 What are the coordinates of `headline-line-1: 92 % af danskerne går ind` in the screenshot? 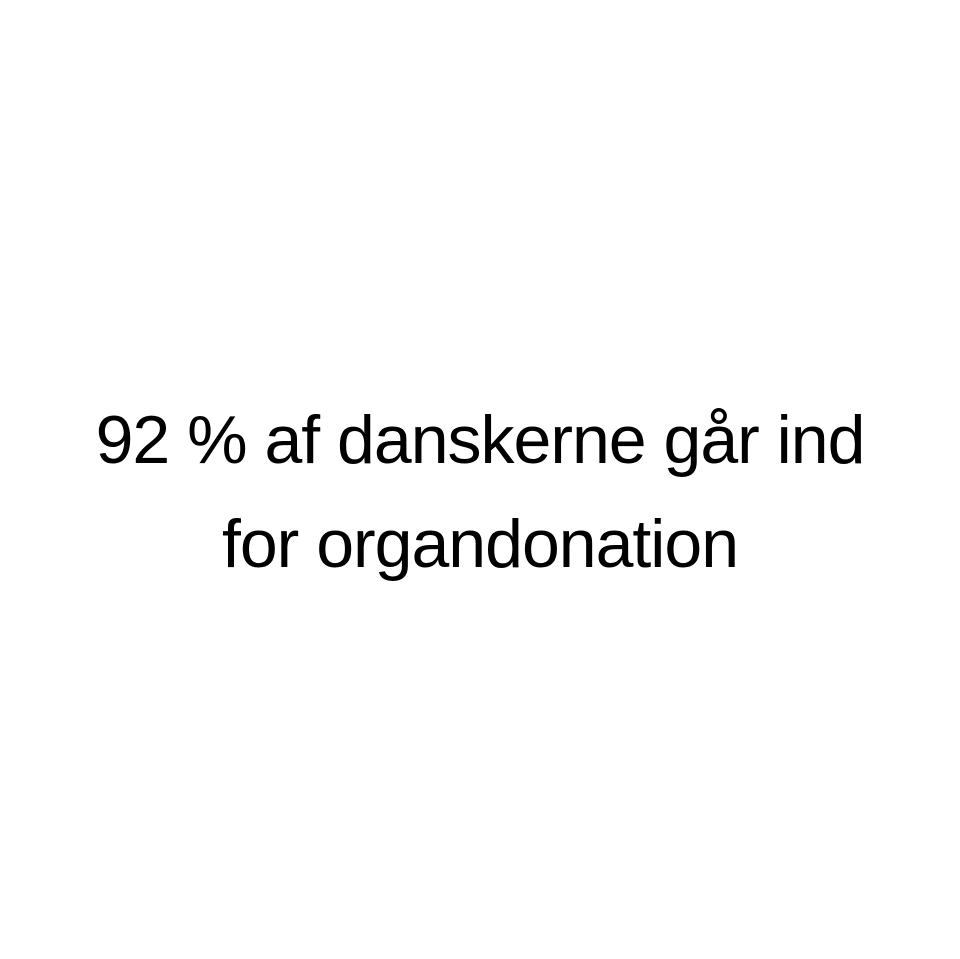 It's located at (480, 440).